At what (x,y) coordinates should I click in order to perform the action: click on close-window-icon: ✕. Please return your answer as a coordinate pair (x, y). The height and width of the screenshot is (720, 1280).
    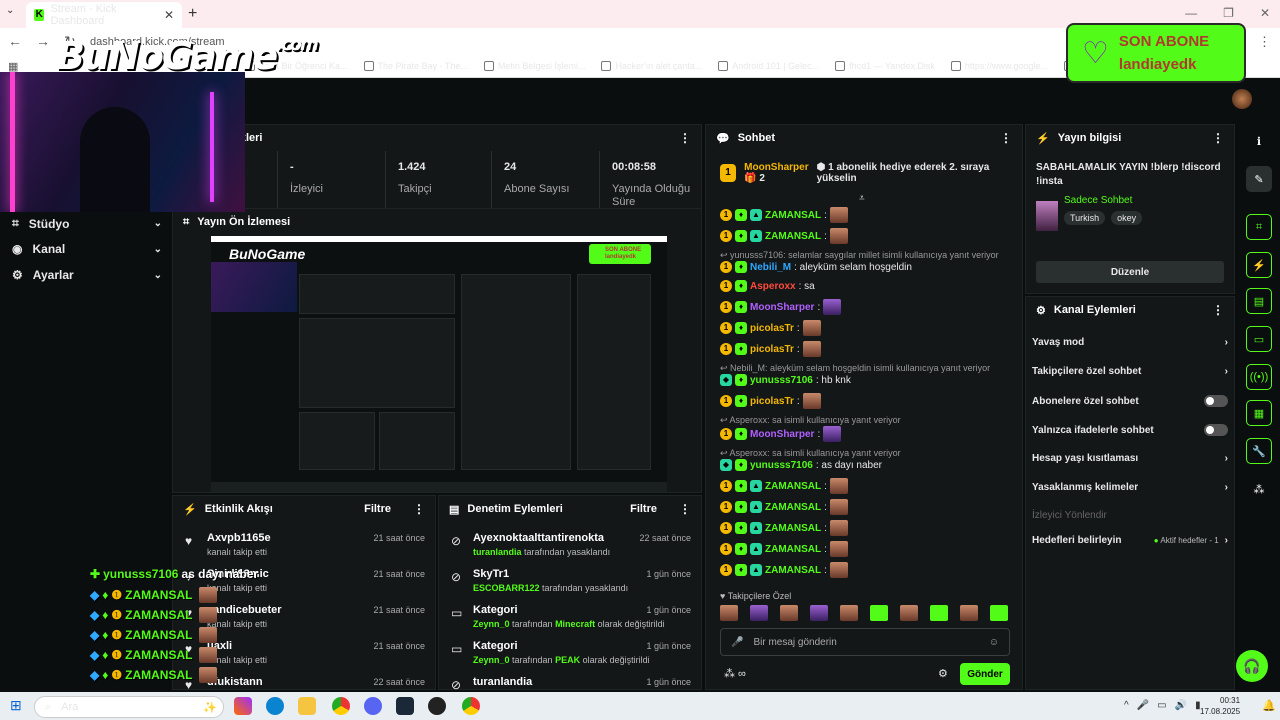
    Looking at the image, I should click on (1265, 13).